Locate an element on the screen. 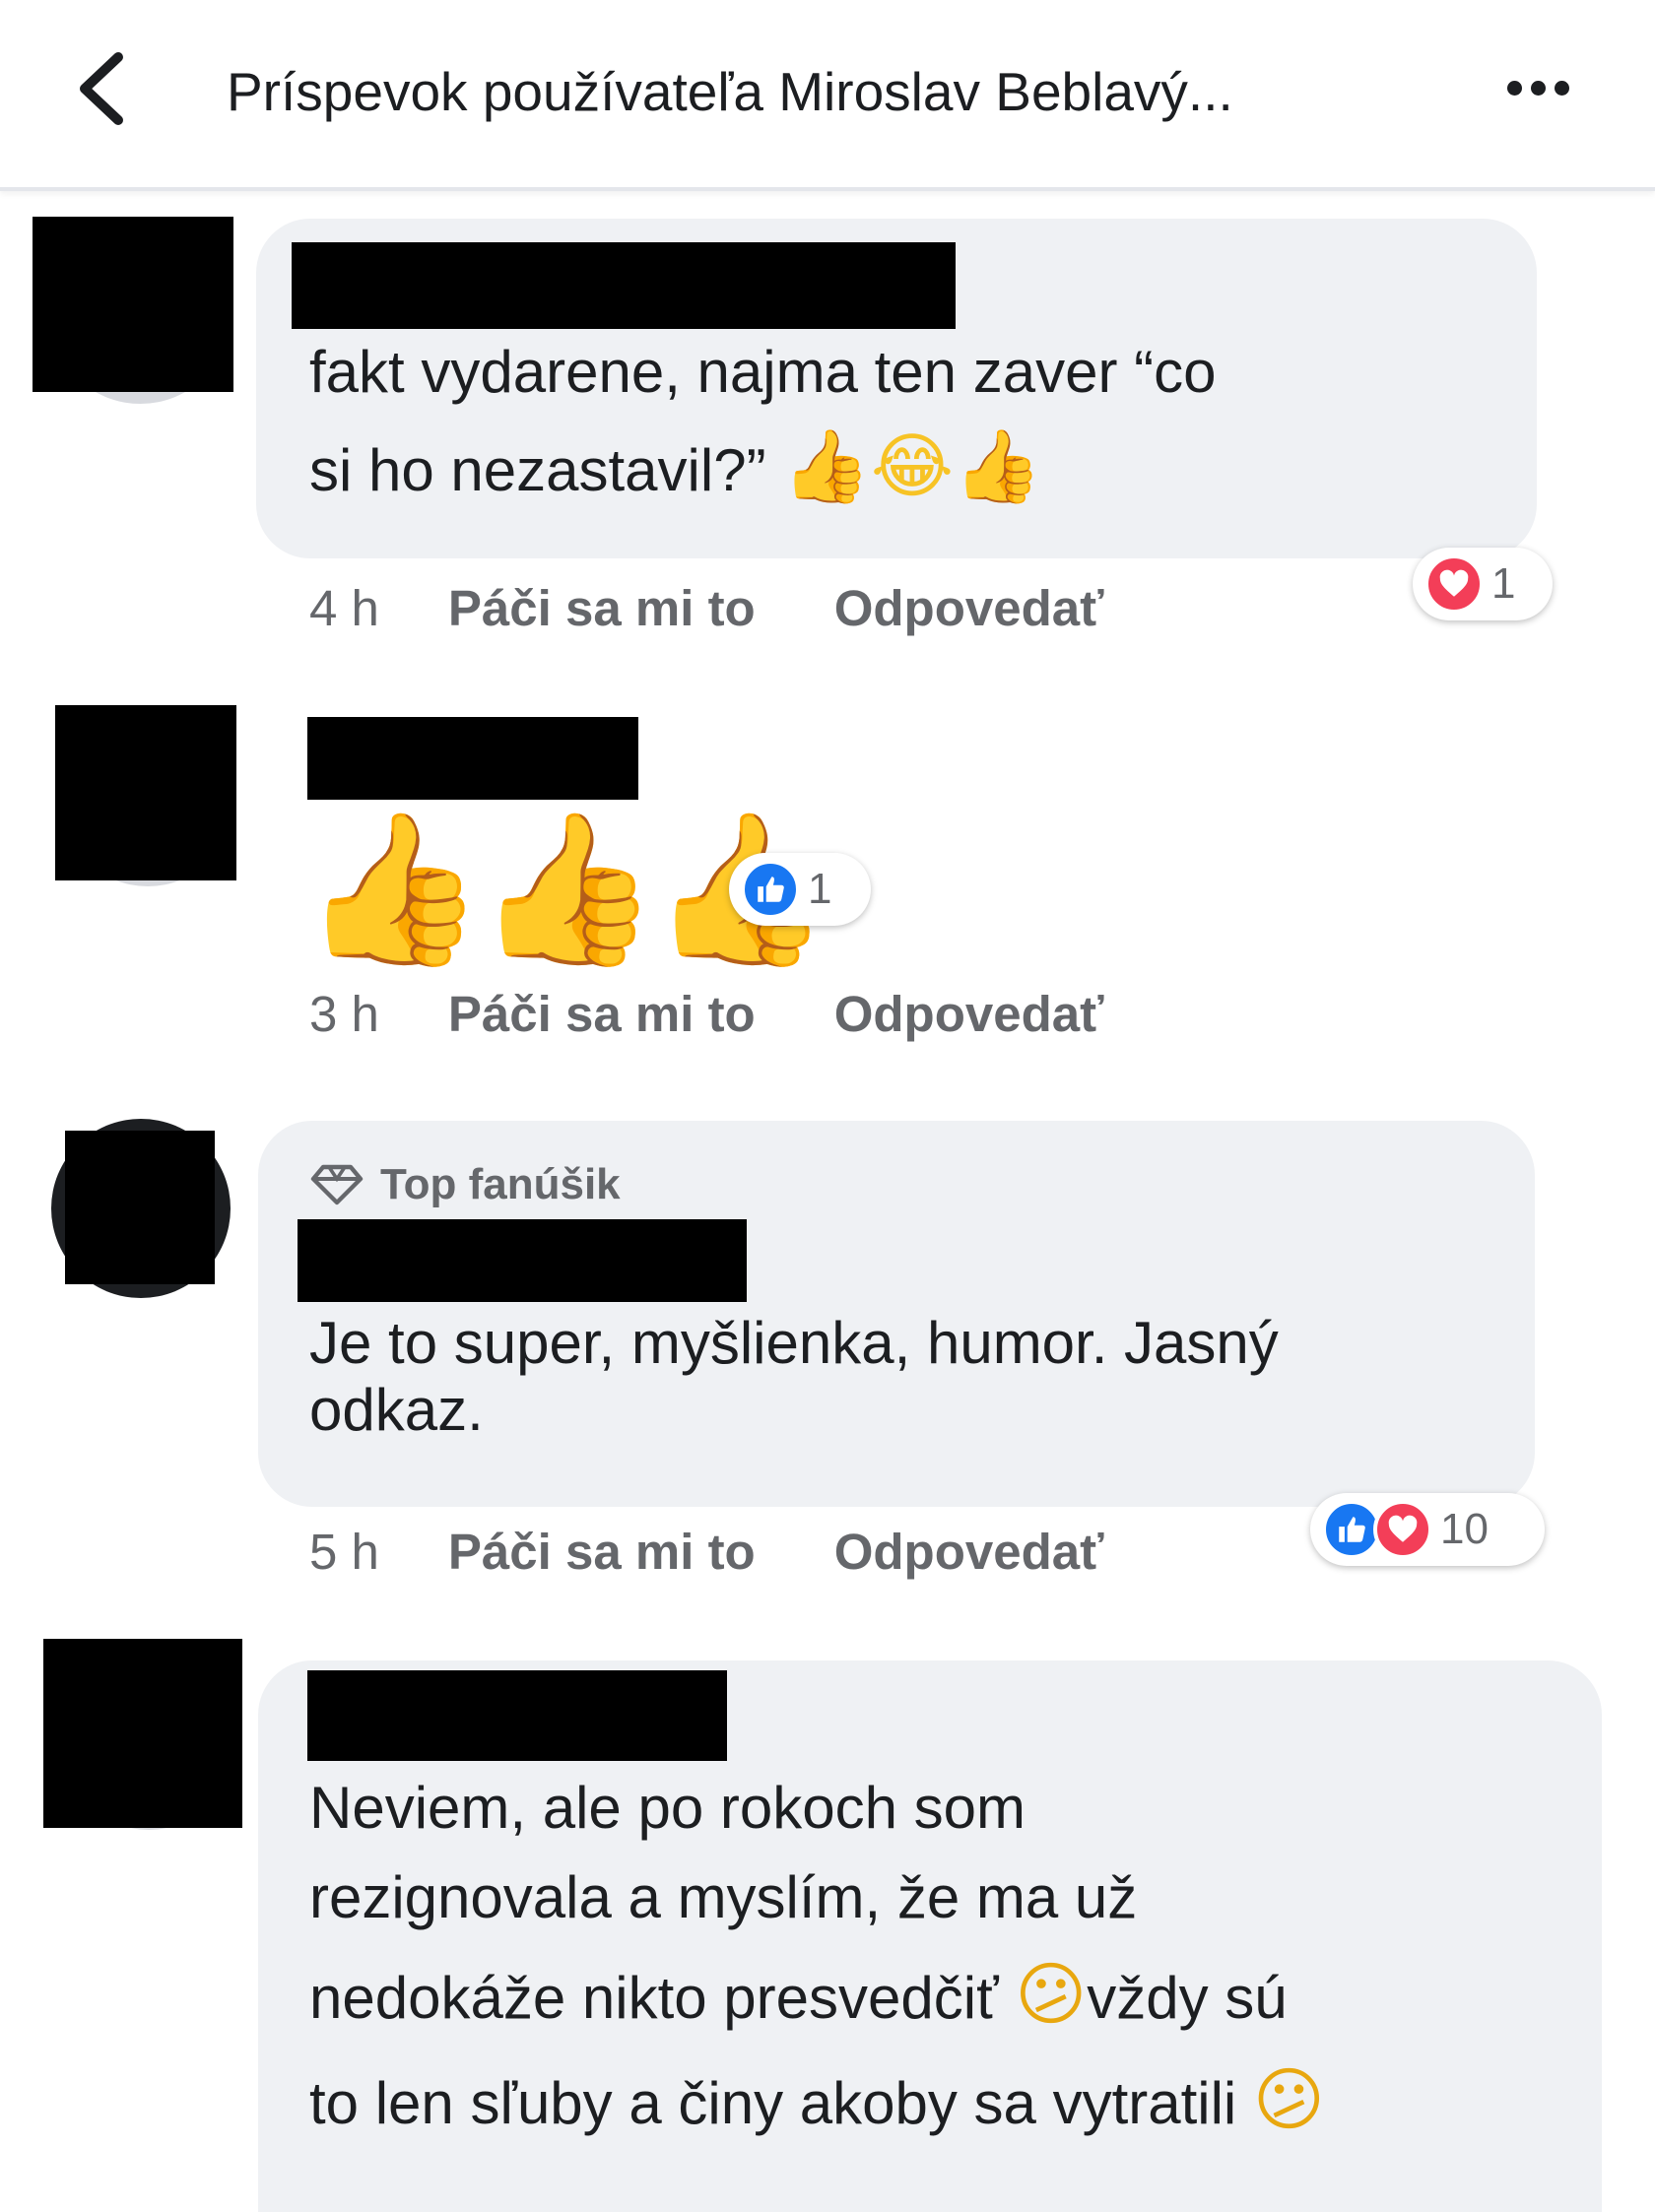 The height and width of the screenshot is (2212, 1655). diamond-icon is located at coordinates (337, 1184).